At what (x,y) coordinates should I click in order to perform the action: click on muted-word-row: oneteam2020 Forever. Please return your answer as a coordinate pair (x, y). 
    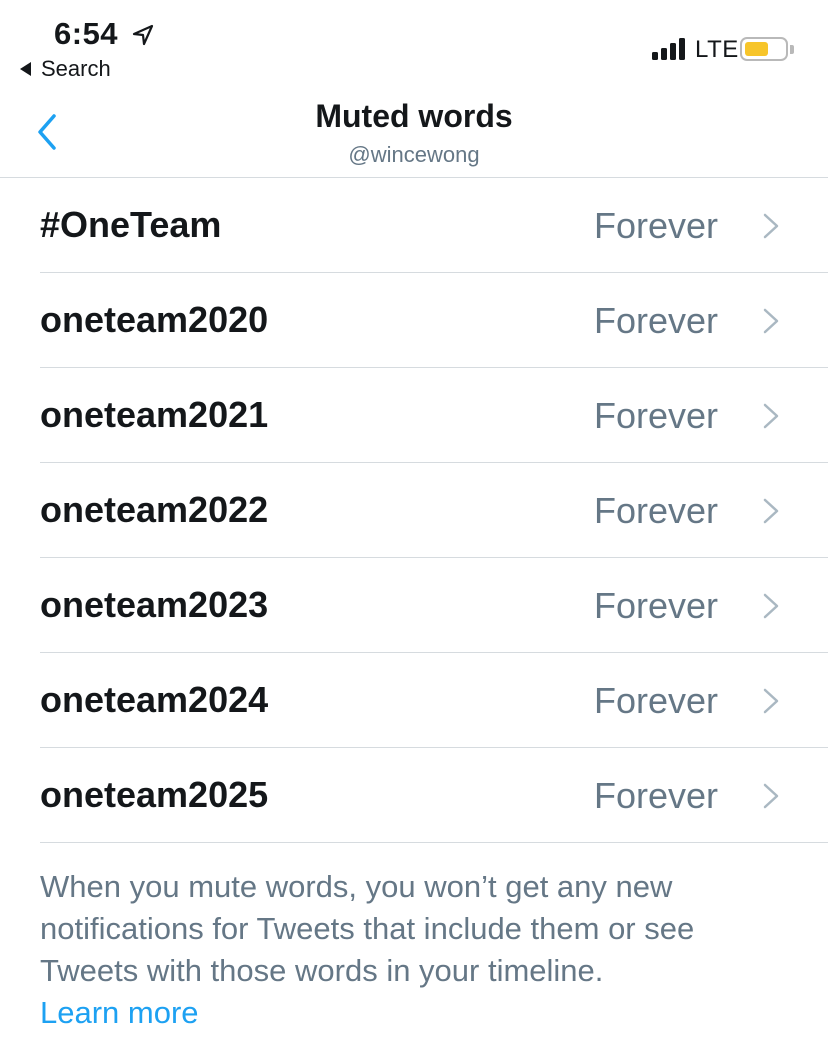
    Looking at the image, I should click on (434, 320).